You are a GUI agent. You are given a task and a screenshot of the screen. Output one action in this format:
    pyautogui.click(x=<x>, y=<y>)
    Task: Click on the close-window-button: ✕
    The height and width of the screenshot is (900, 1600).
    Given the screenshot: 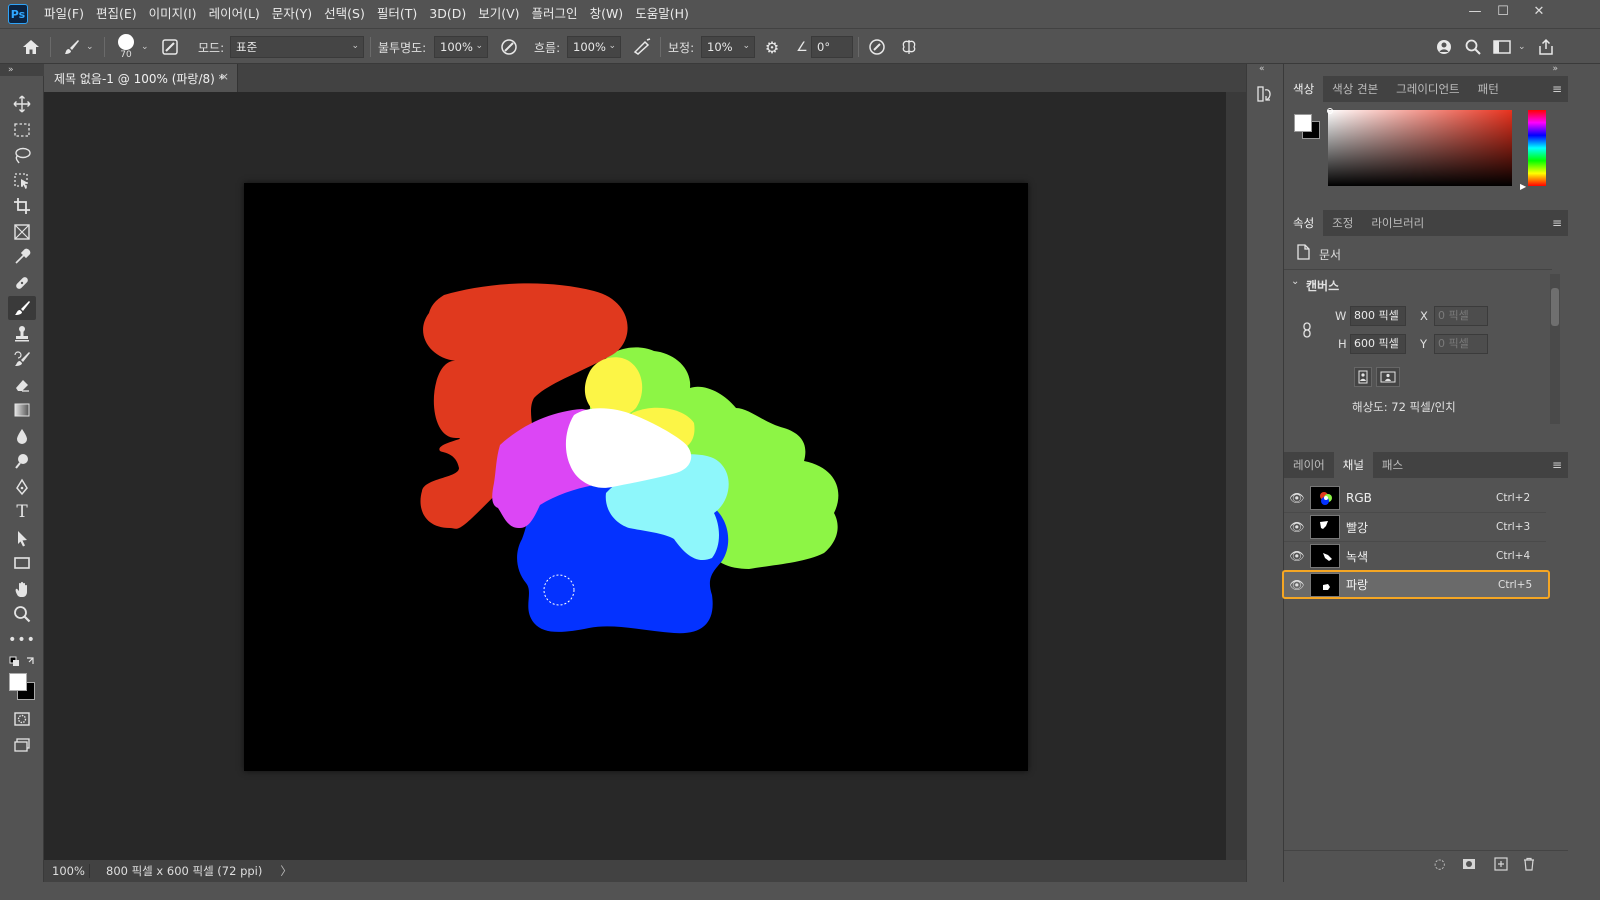 What is the action you would take?
    pyautogui.click(x=1539, y=11)
    